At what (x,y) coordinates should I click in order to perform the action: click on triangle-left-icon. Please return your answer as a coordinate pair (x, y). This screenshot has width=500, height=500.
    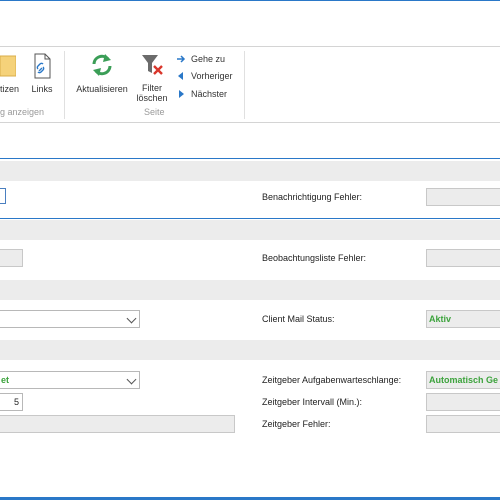
    Looking at the image, I should click on (180, 76).